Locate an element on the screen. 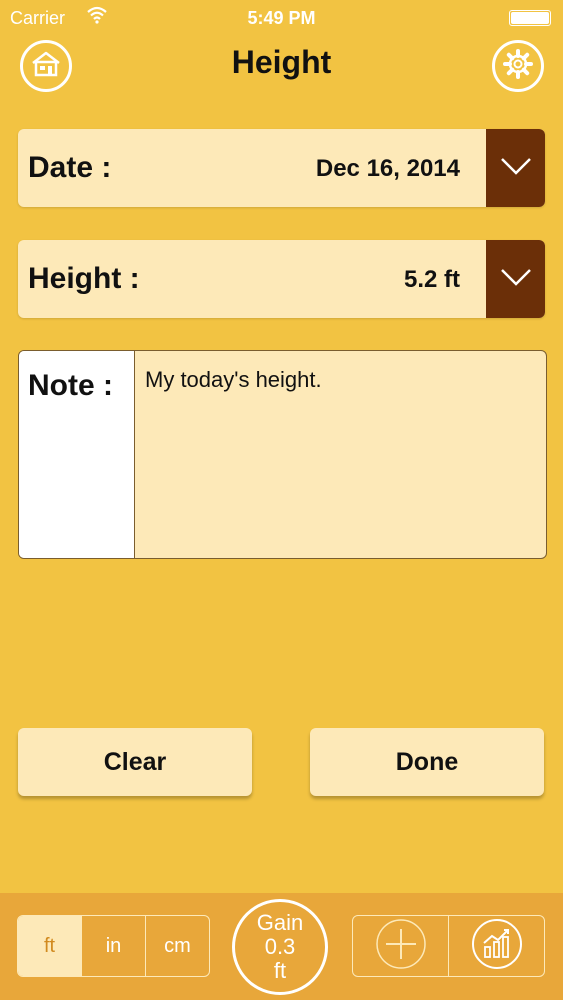 The width and height of the screenshot is (563, 1000). clear-button: Clear is located at coordinates (135, 762).